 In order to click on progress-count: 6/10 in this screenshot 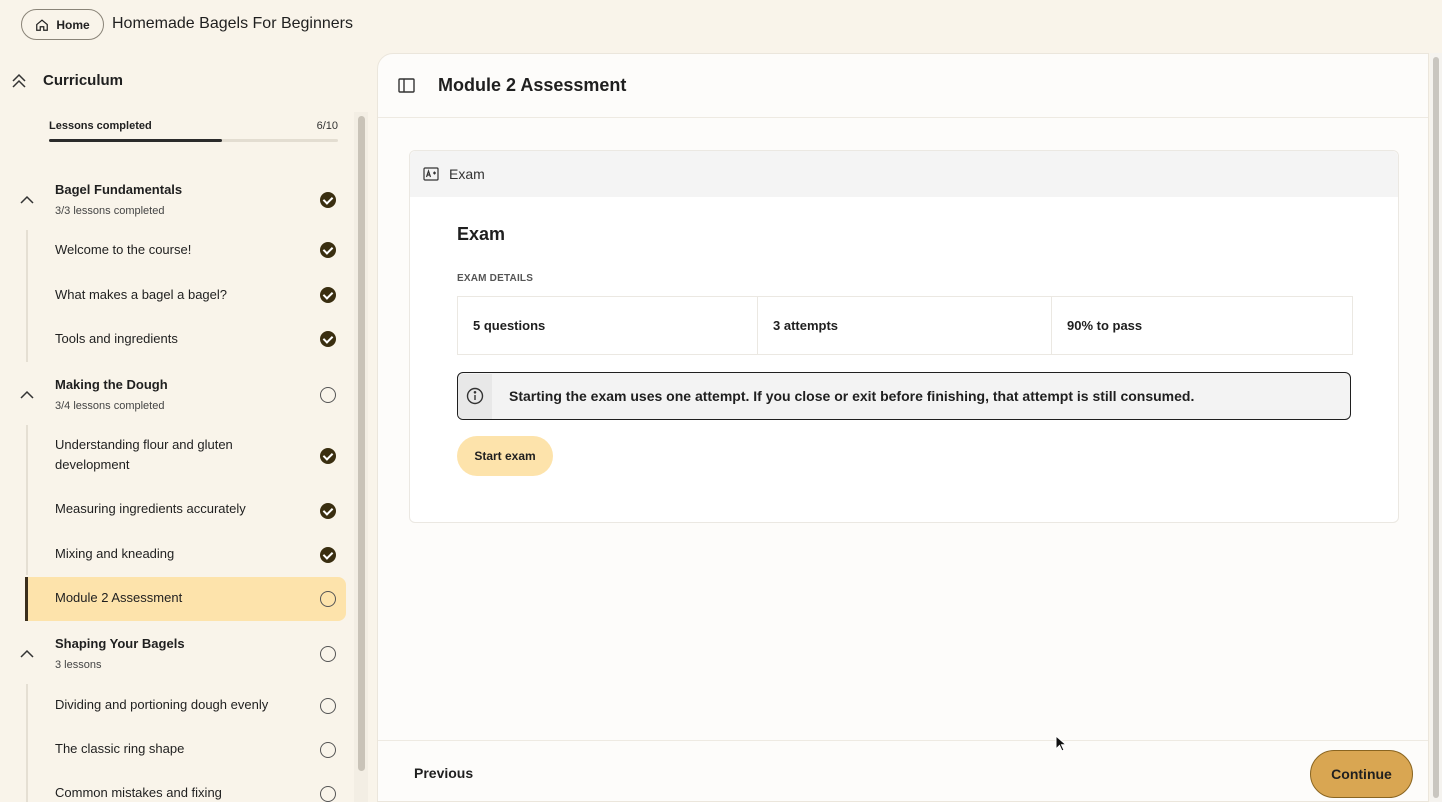, I will do `click(327, 126)`.